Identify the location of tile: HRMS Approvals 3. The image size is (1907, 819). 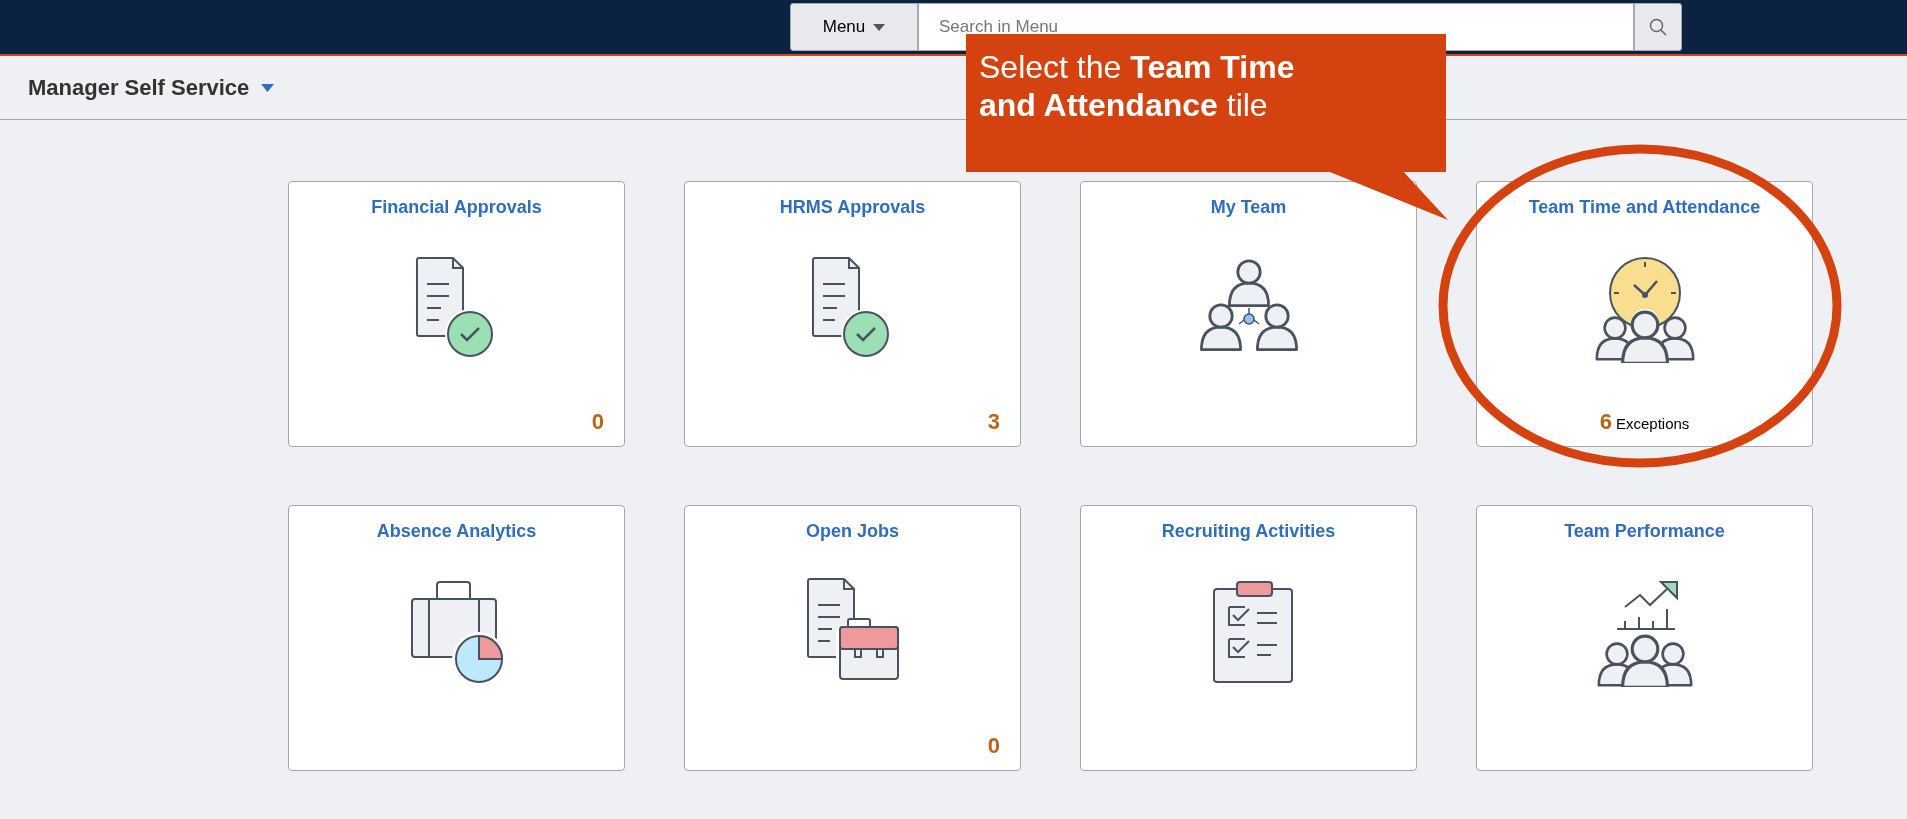
(852, 314).